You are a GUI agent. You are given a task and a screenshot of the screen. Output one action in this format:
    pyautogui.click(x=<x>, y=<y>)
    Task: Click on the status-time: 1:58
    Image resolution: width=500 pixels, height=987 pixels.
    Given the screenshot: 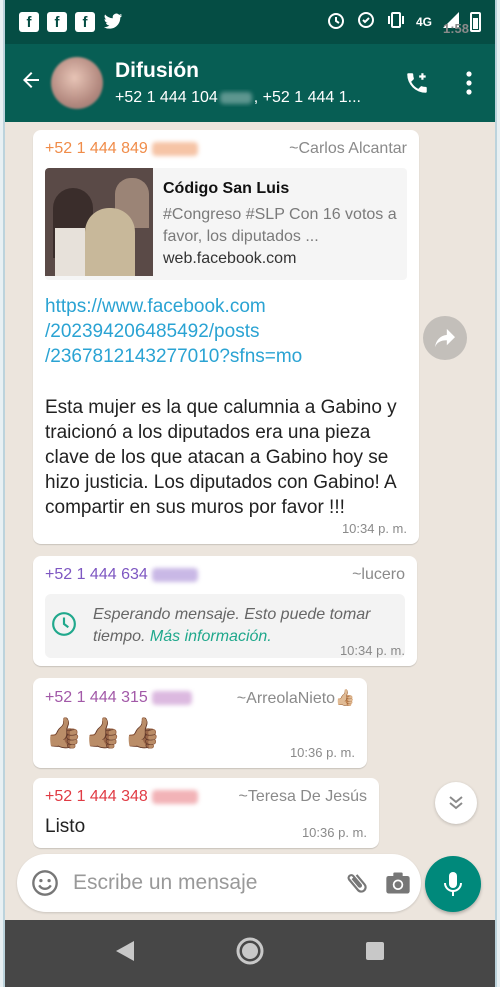 What is the action you would take?
    pyautogui.click(x=455, y=28)
    